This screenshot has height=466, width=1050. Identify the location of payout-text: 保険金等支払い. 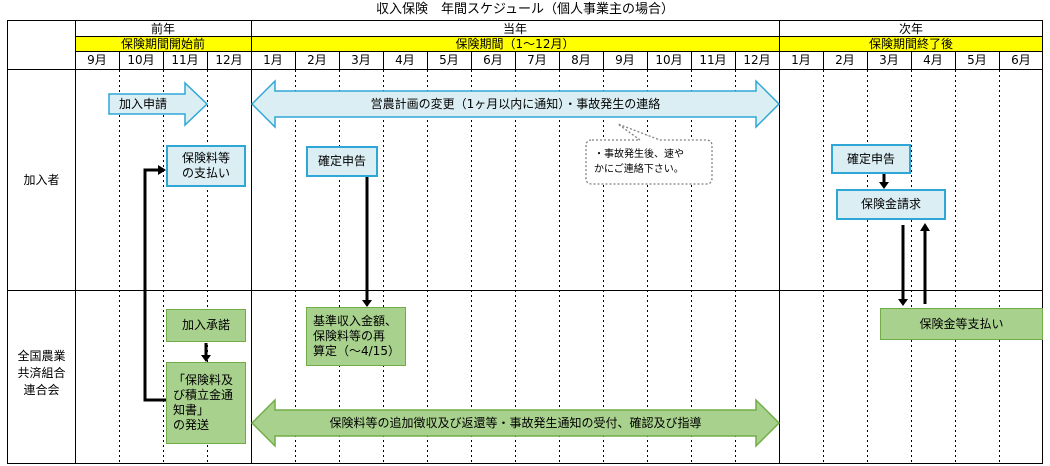
(961, 323).